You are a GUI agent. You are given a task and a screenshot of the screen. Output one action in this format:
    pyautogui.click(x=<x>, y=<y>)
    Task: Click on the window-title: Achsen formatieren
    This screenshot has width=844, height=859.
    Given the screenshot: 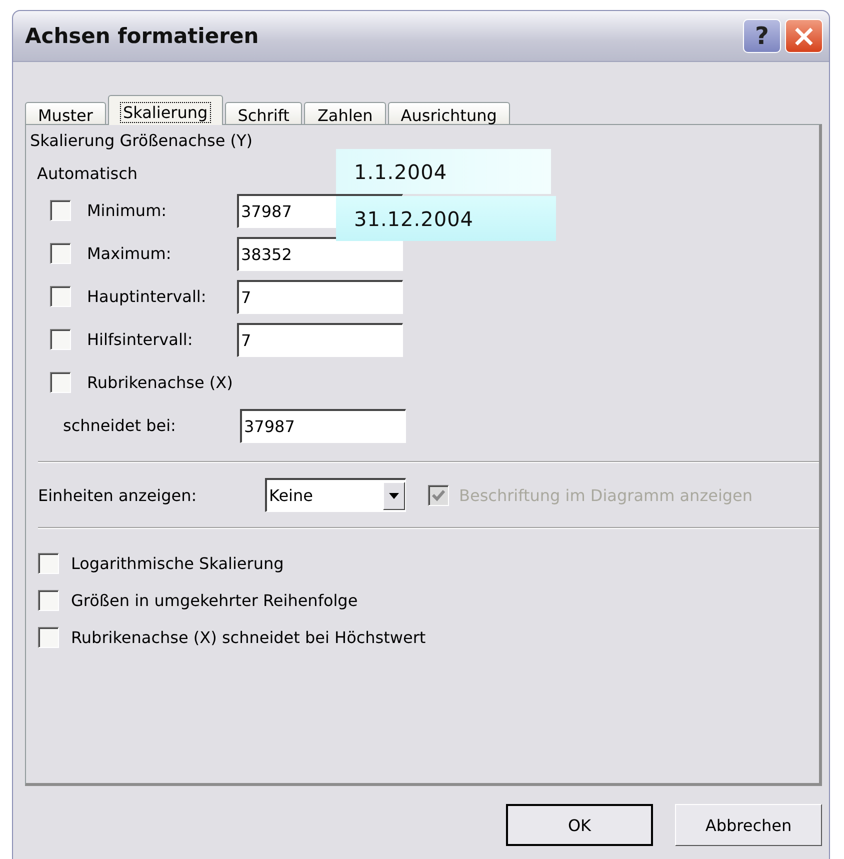 What is the action you would take?
    pyautogui.click(x=142, y=36)
    